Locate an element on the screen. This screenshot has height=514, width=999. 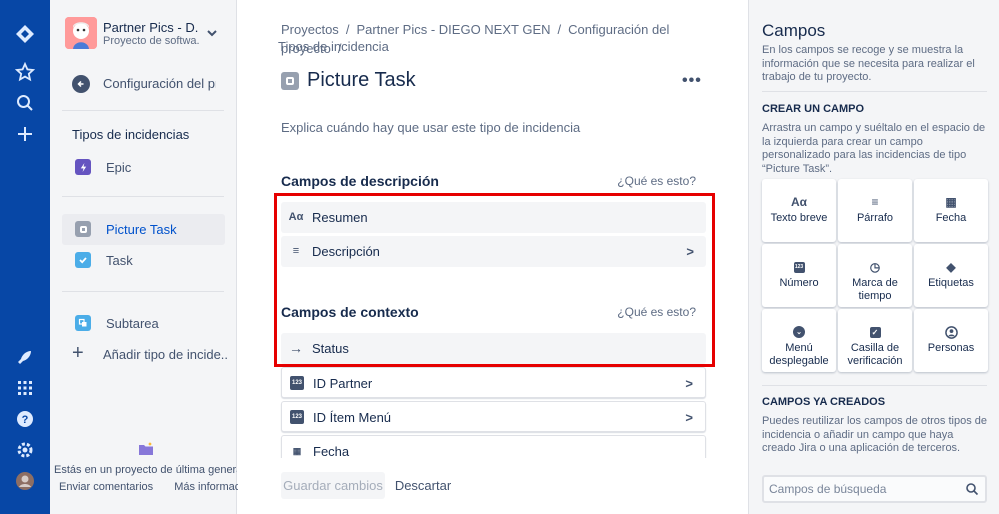
breadcrumb-item: Tipos de incidencia is located at coordinates (333, 46).